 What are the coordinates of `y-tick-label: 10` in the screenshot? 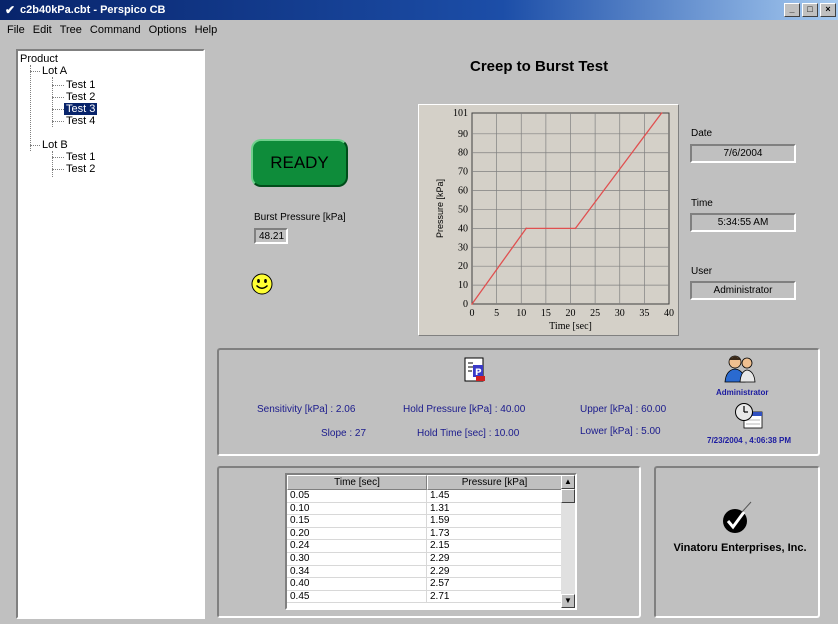 It's located at (463, 285).